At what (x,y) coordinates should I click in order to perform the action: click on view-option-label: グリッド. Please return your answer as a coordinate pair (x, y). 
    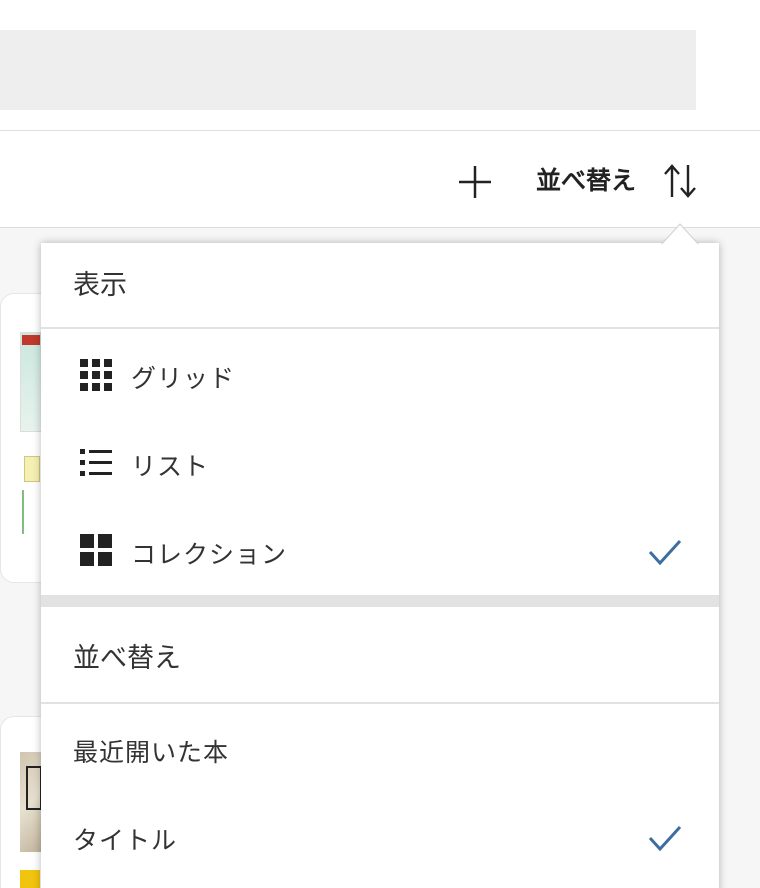
    Looking at the image, I should click on (183, 378).